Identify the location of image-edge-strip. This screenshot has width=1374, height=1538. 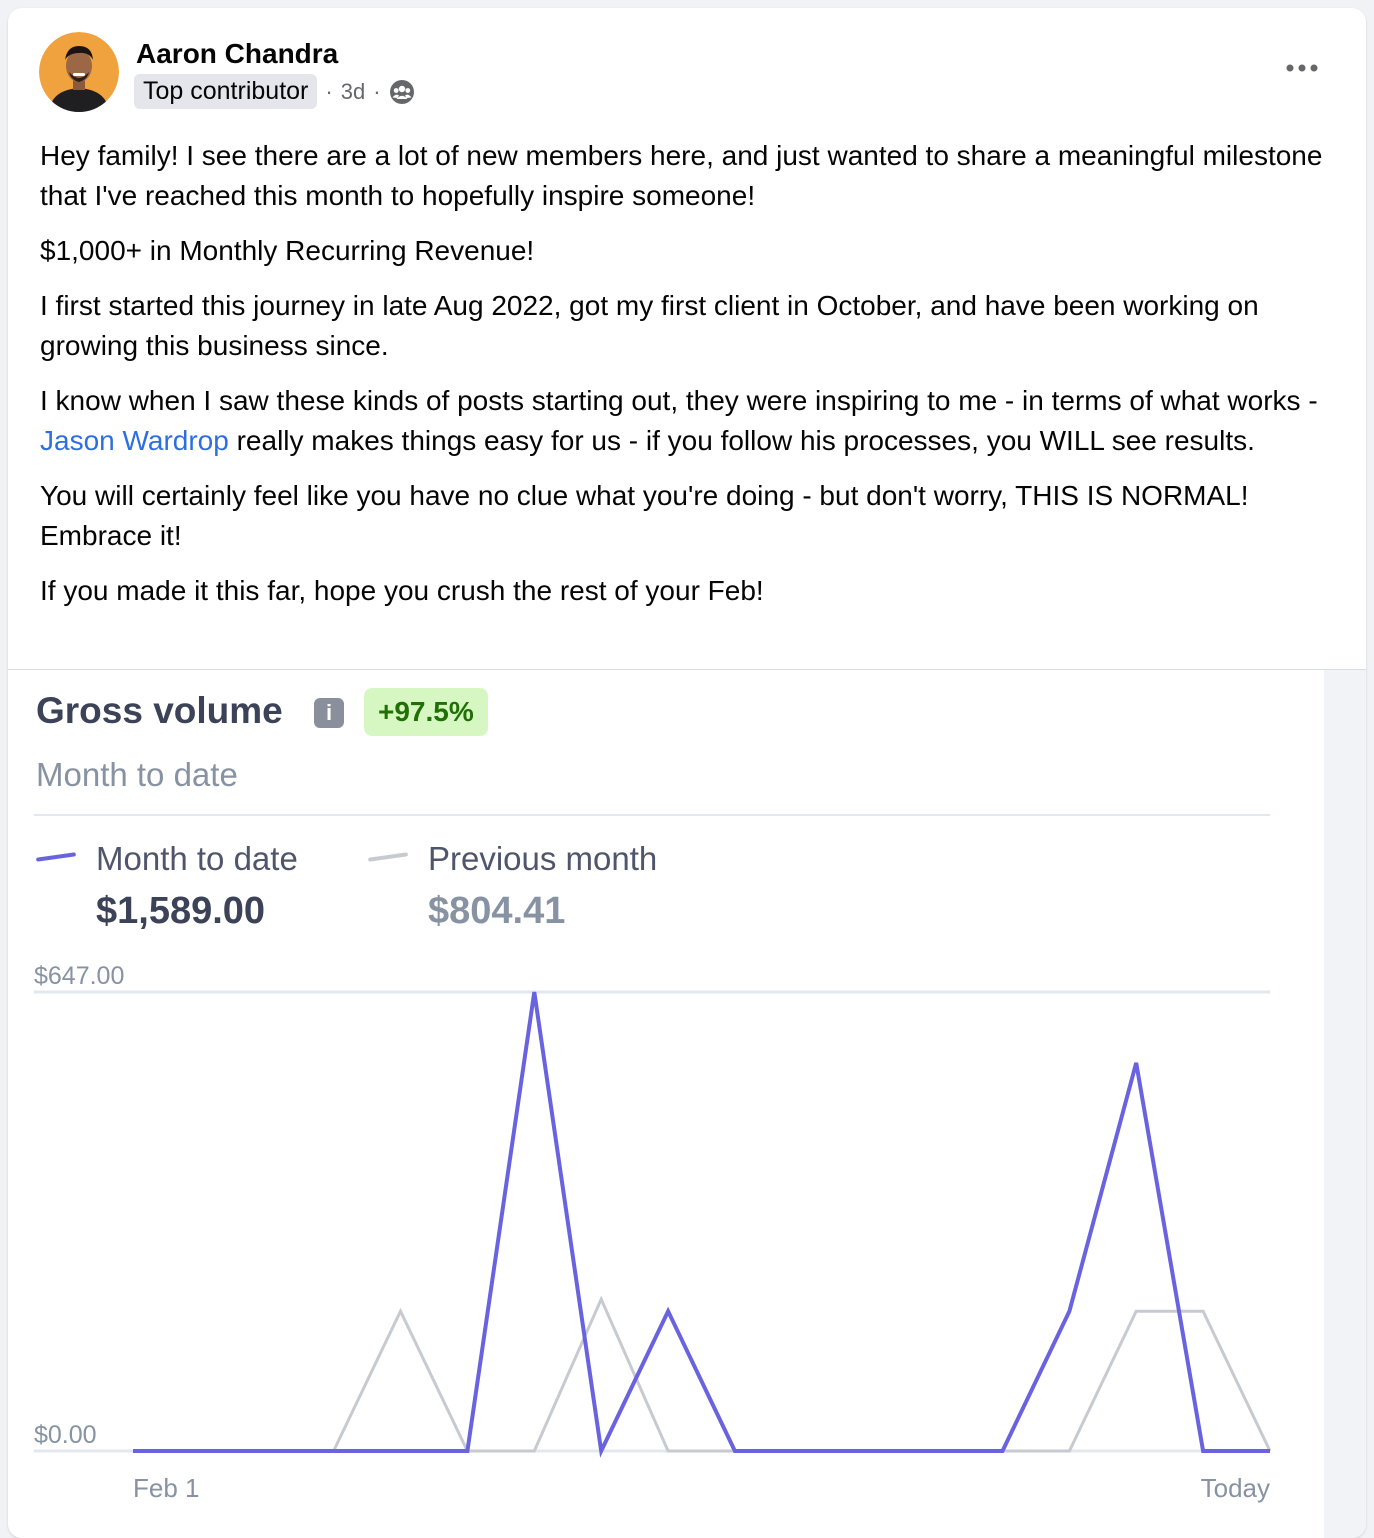
(1345, 1104).